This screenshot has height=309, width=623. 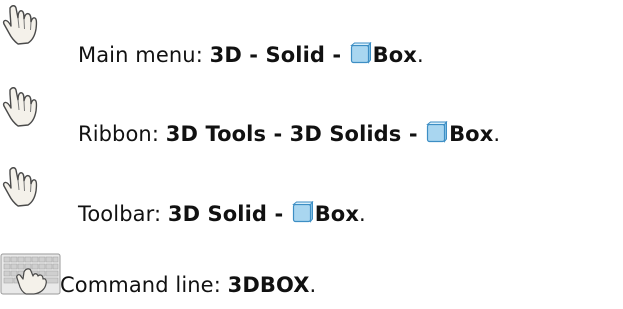 I want to click on toolbar-end: ., so click(x=362, y=214).